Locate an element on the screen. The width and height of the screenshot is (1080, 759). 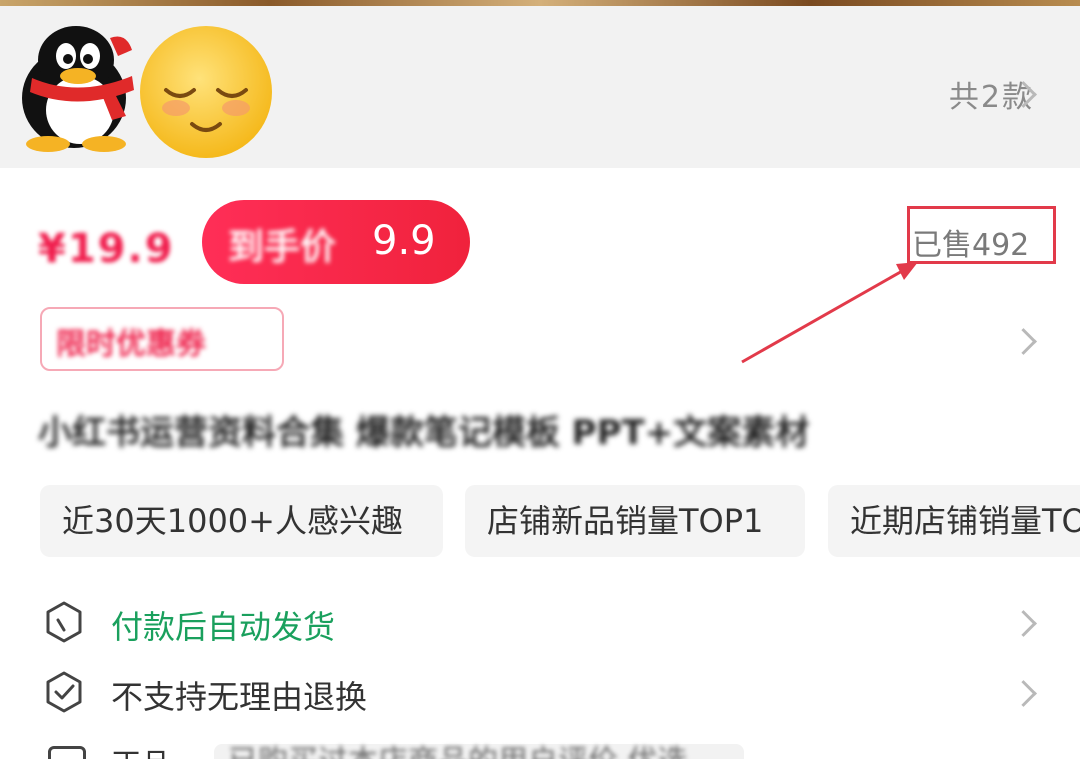
shield-check-icon is located at coordinates (64, 694).